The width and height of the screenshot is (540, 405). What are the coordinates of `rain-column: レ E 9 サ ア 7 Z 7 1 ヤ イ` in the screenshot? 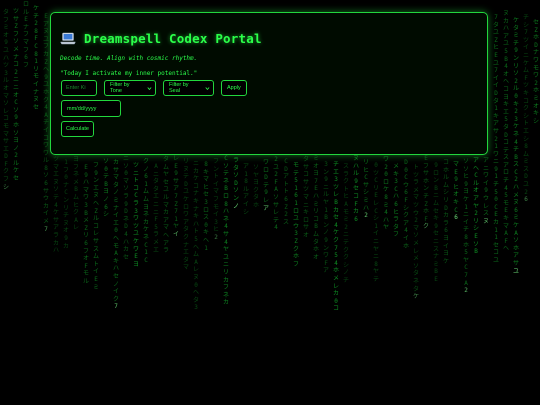 It's located at (175, 196).